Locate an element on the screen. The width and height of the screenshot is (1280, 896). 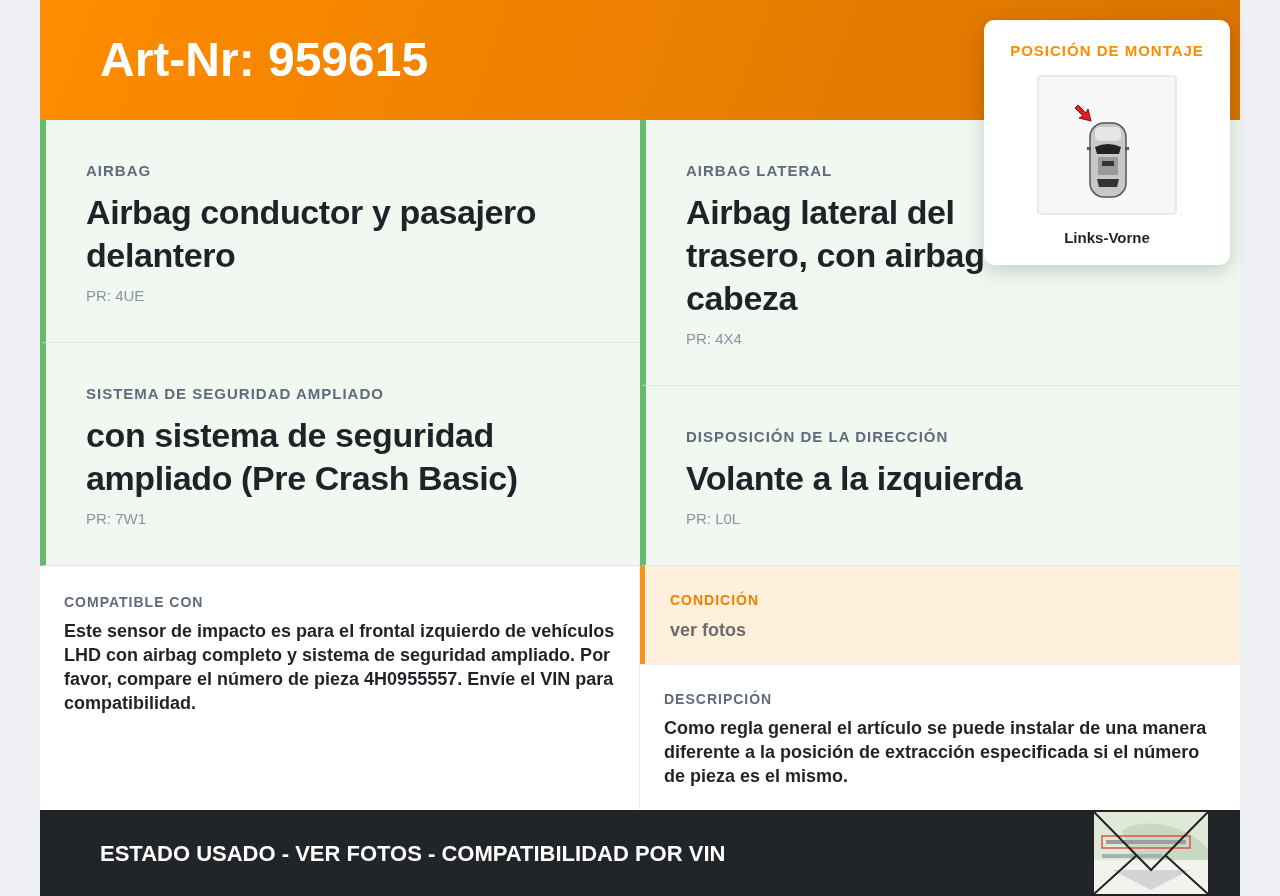
condition-value: ver fotos is located at coordinates (709, 630).